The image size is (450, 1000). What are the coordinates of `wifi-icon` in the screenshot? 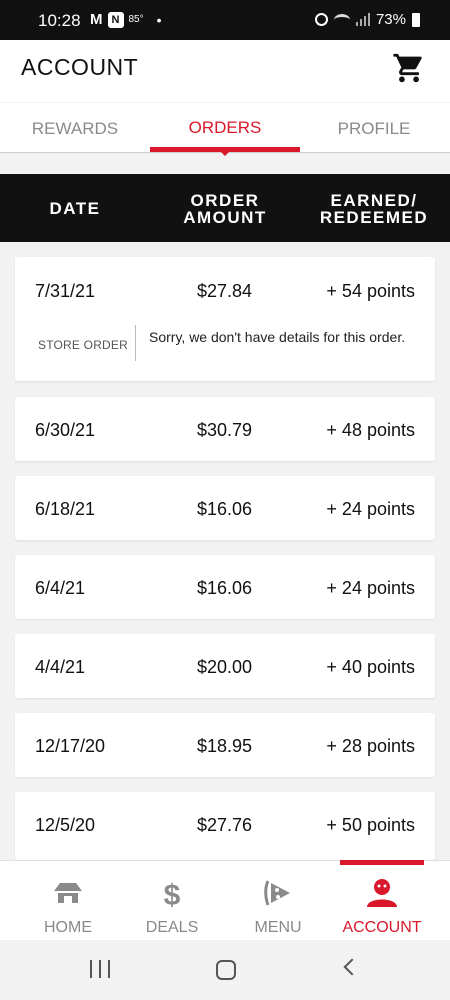 It's located at (341, 19).